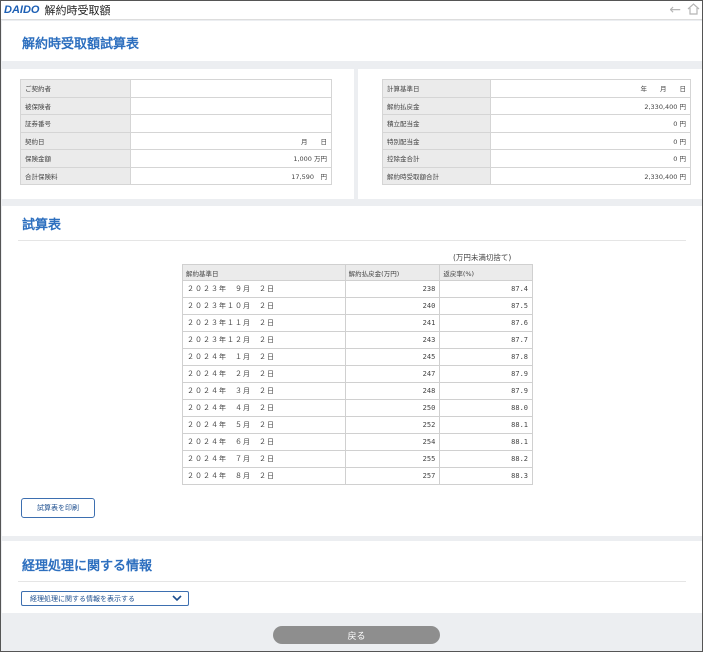 The image size is (703, 652). I want to click on rate-cell: 88.0, so click(486, 408).